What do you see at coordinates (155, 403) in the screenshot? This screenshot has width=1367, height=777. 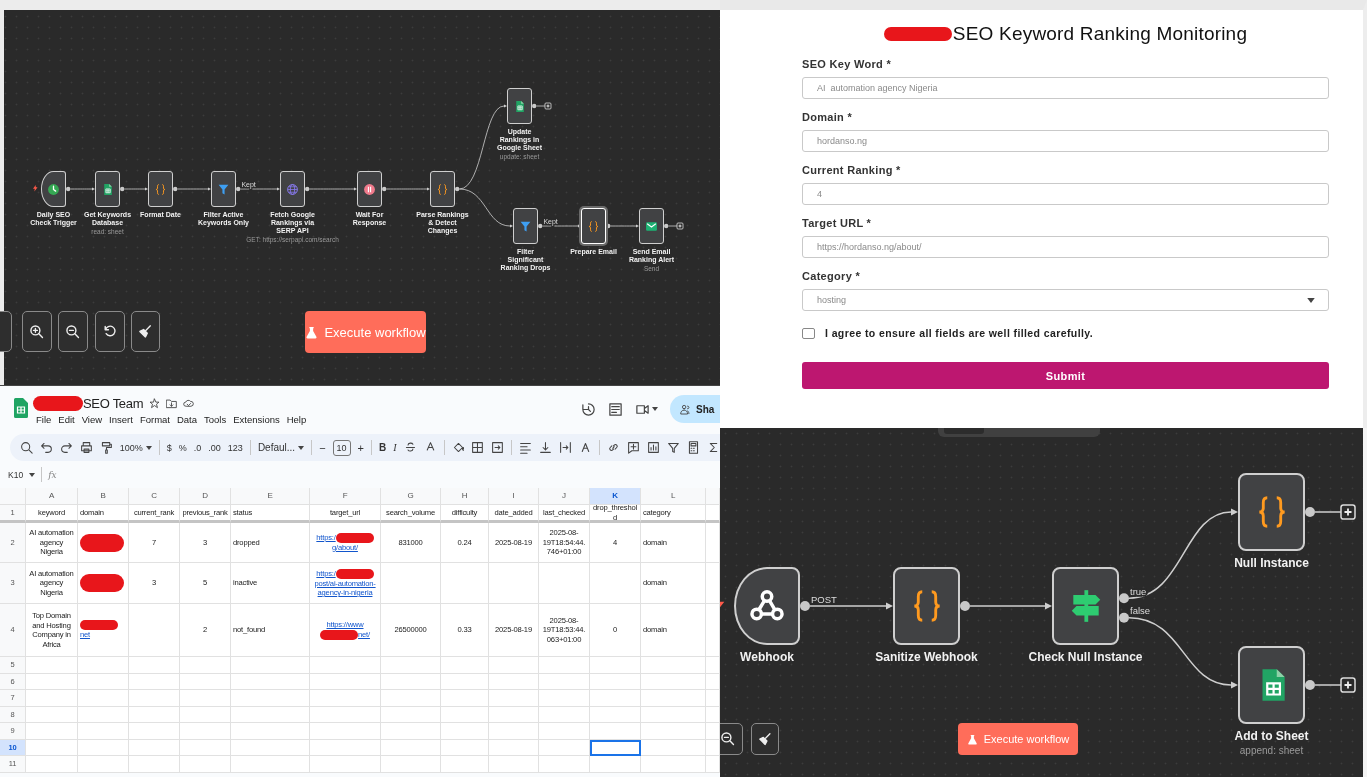 I see `star-icon` at bounding box center [155, 403].